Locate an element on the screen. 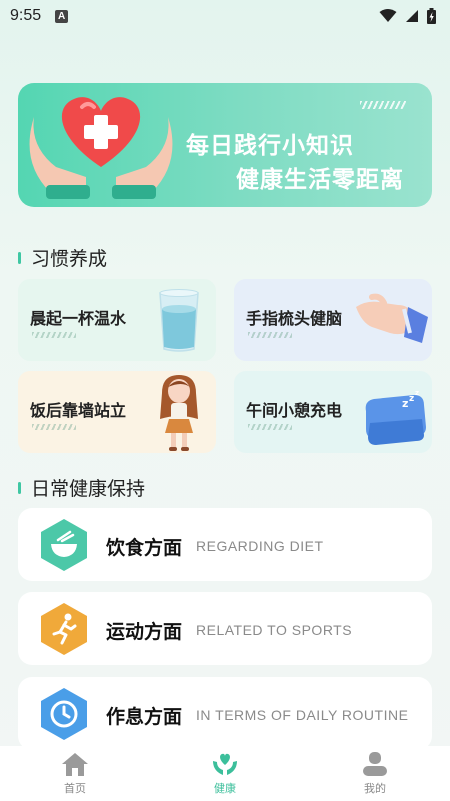 This screenshot has height=801, width=450. list-subtitle: IN TERMS OF DAILY ROUTINE is located at coordinates (302, 715).